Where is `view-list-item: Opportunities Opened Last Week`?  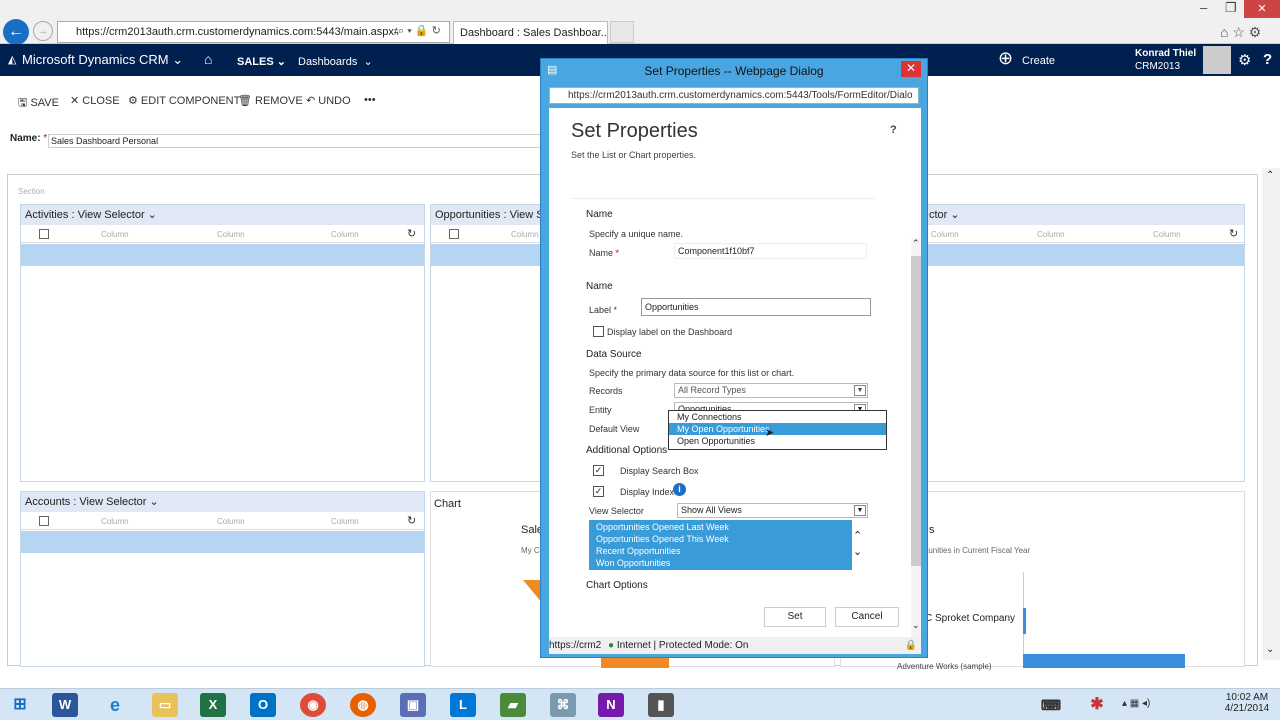 view-list-item: Opportunities Opened Last Week is located at coordinates (662, 527).